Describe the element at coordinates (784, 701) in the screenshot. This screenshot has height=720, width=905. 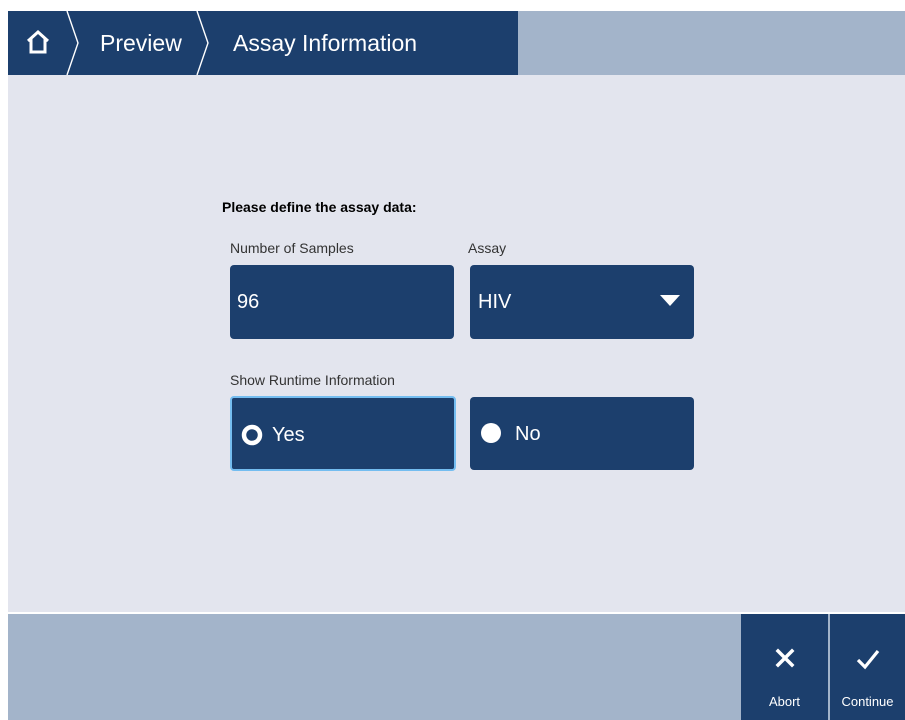
I see `abort-label: Abort` at that location.